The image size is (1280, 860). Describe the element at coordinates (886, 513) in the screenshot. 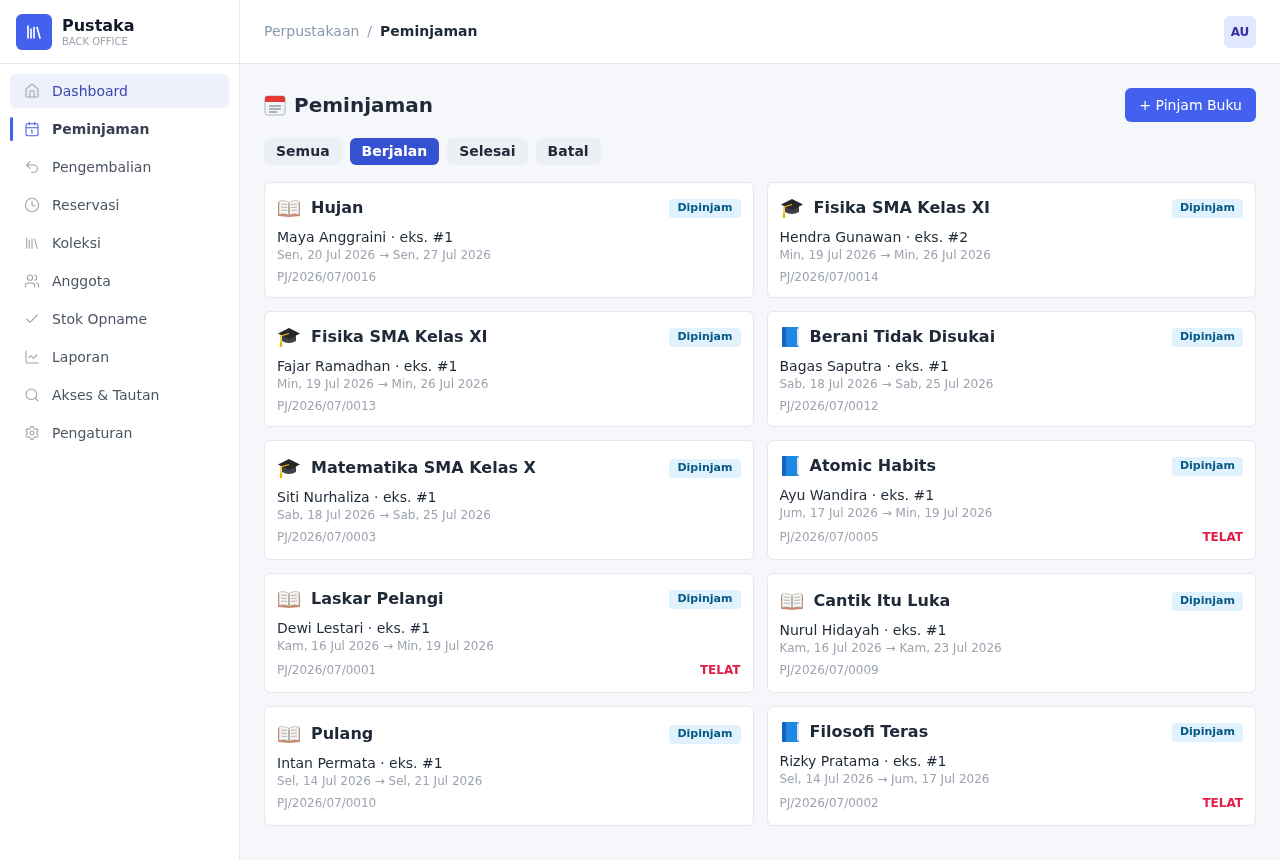

I see `loan-period: Jum, 17 Jul 2026 → Min, 19 Jul 2026` at that location.